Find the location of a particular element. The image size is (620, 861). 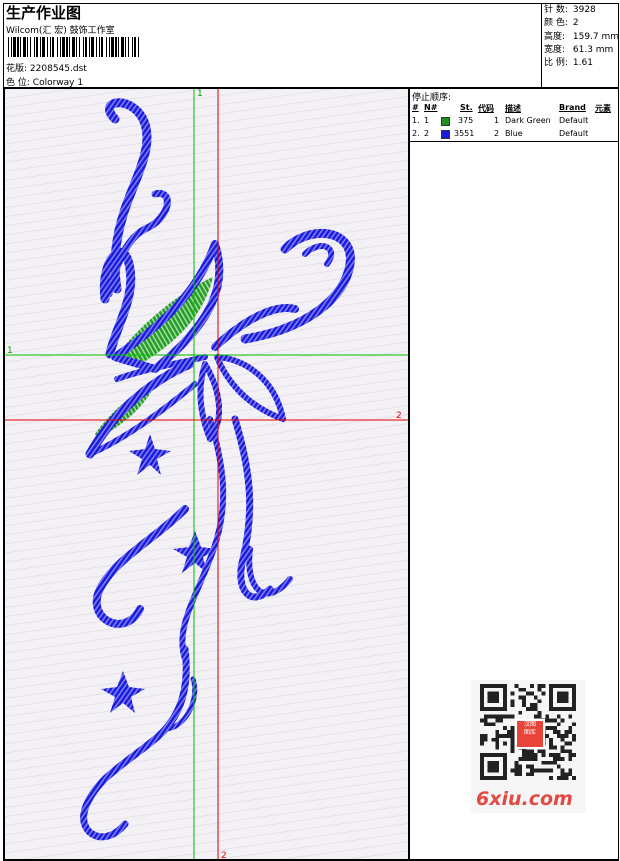

colorway-label: 色 位: is located at coordinates (18, 83).